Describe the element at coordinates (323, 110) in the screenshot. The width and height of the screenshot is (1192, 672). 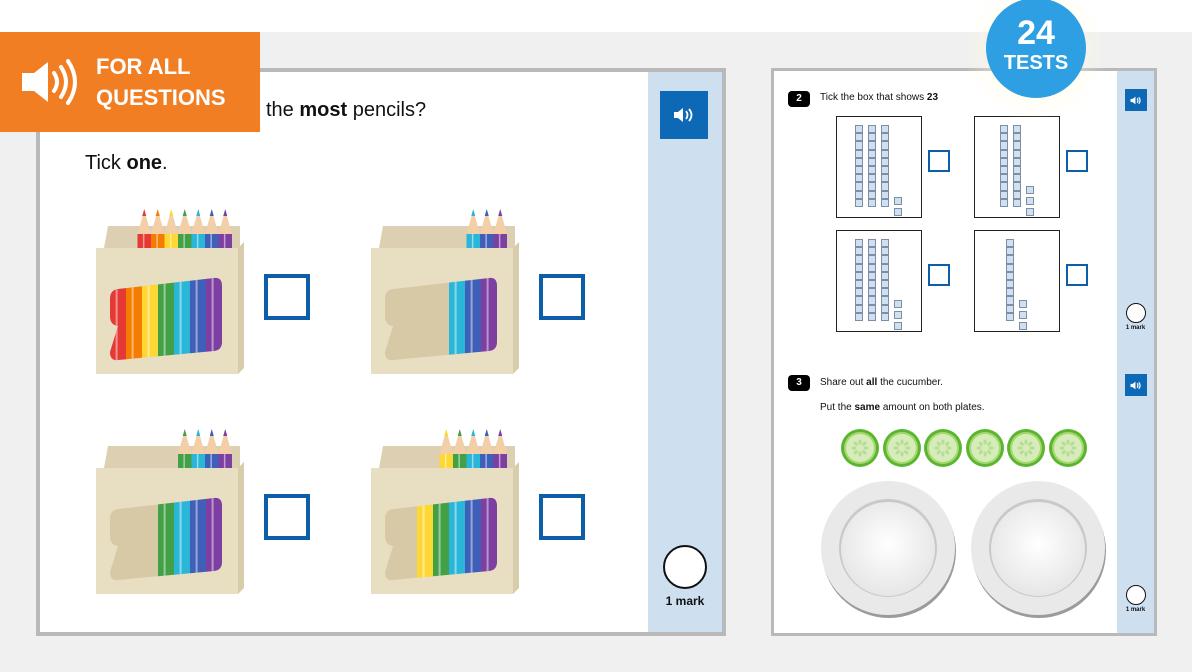
I see `question-text-bold: most` at that location.